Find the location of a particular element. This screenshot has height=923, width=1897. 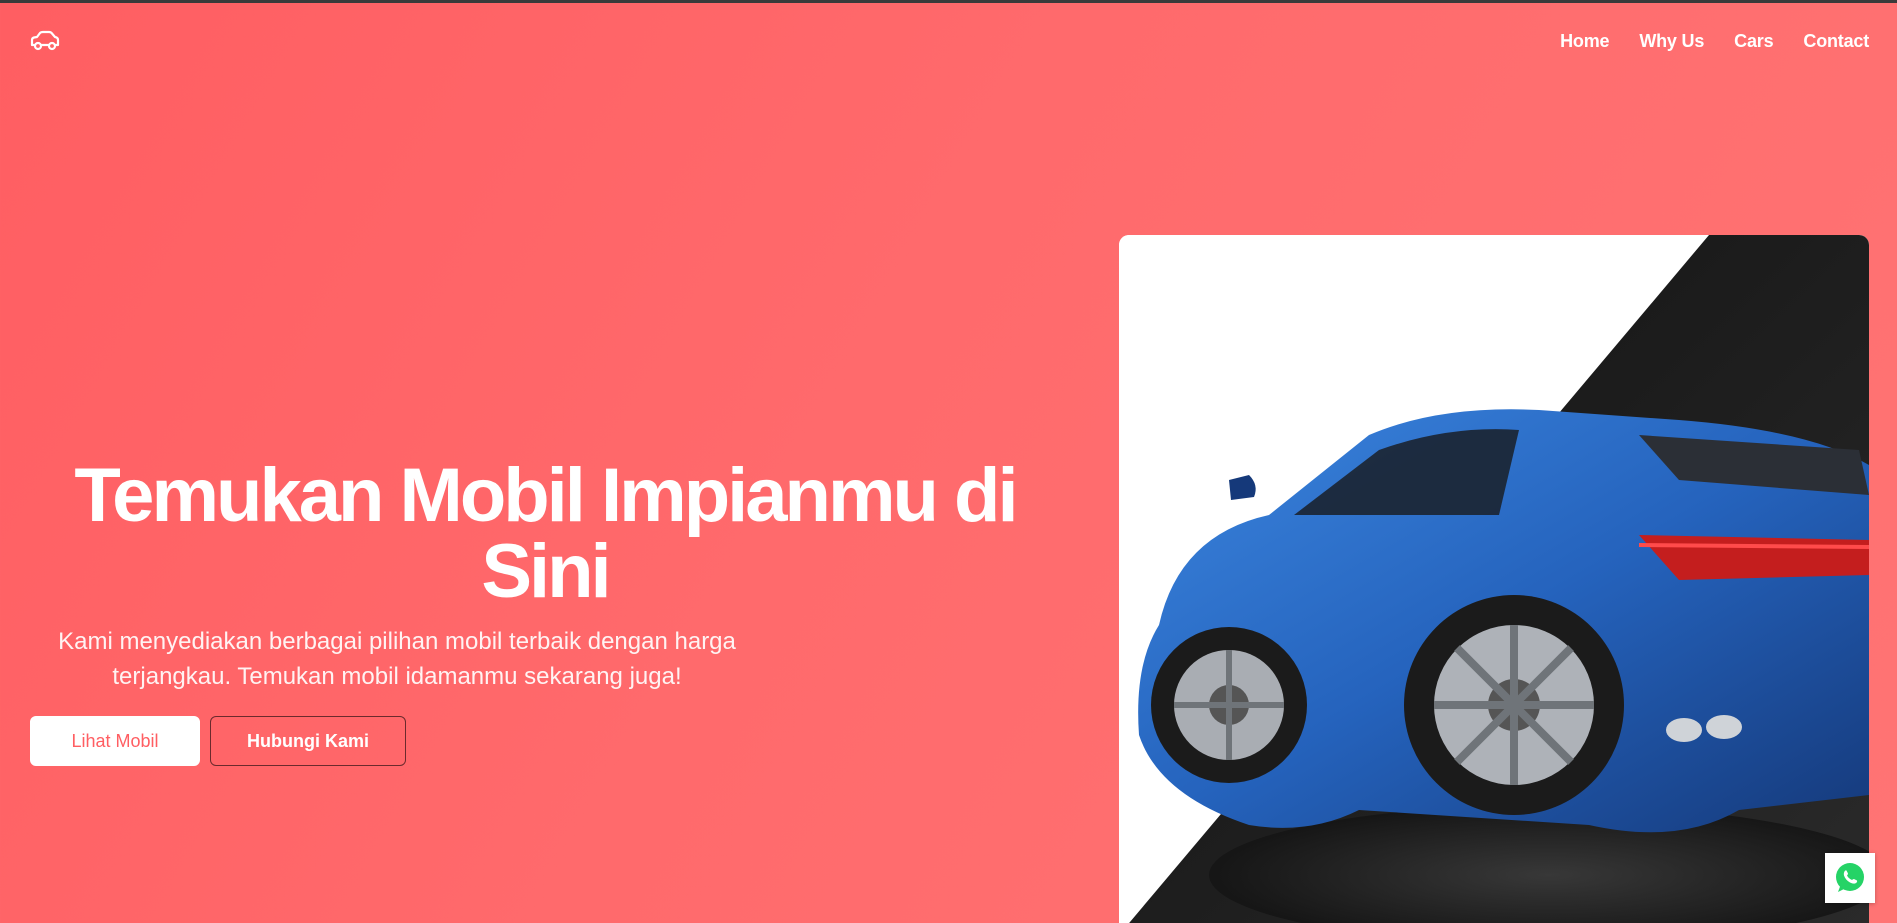

whatsapp-button is located at coordinates (1850, 878).